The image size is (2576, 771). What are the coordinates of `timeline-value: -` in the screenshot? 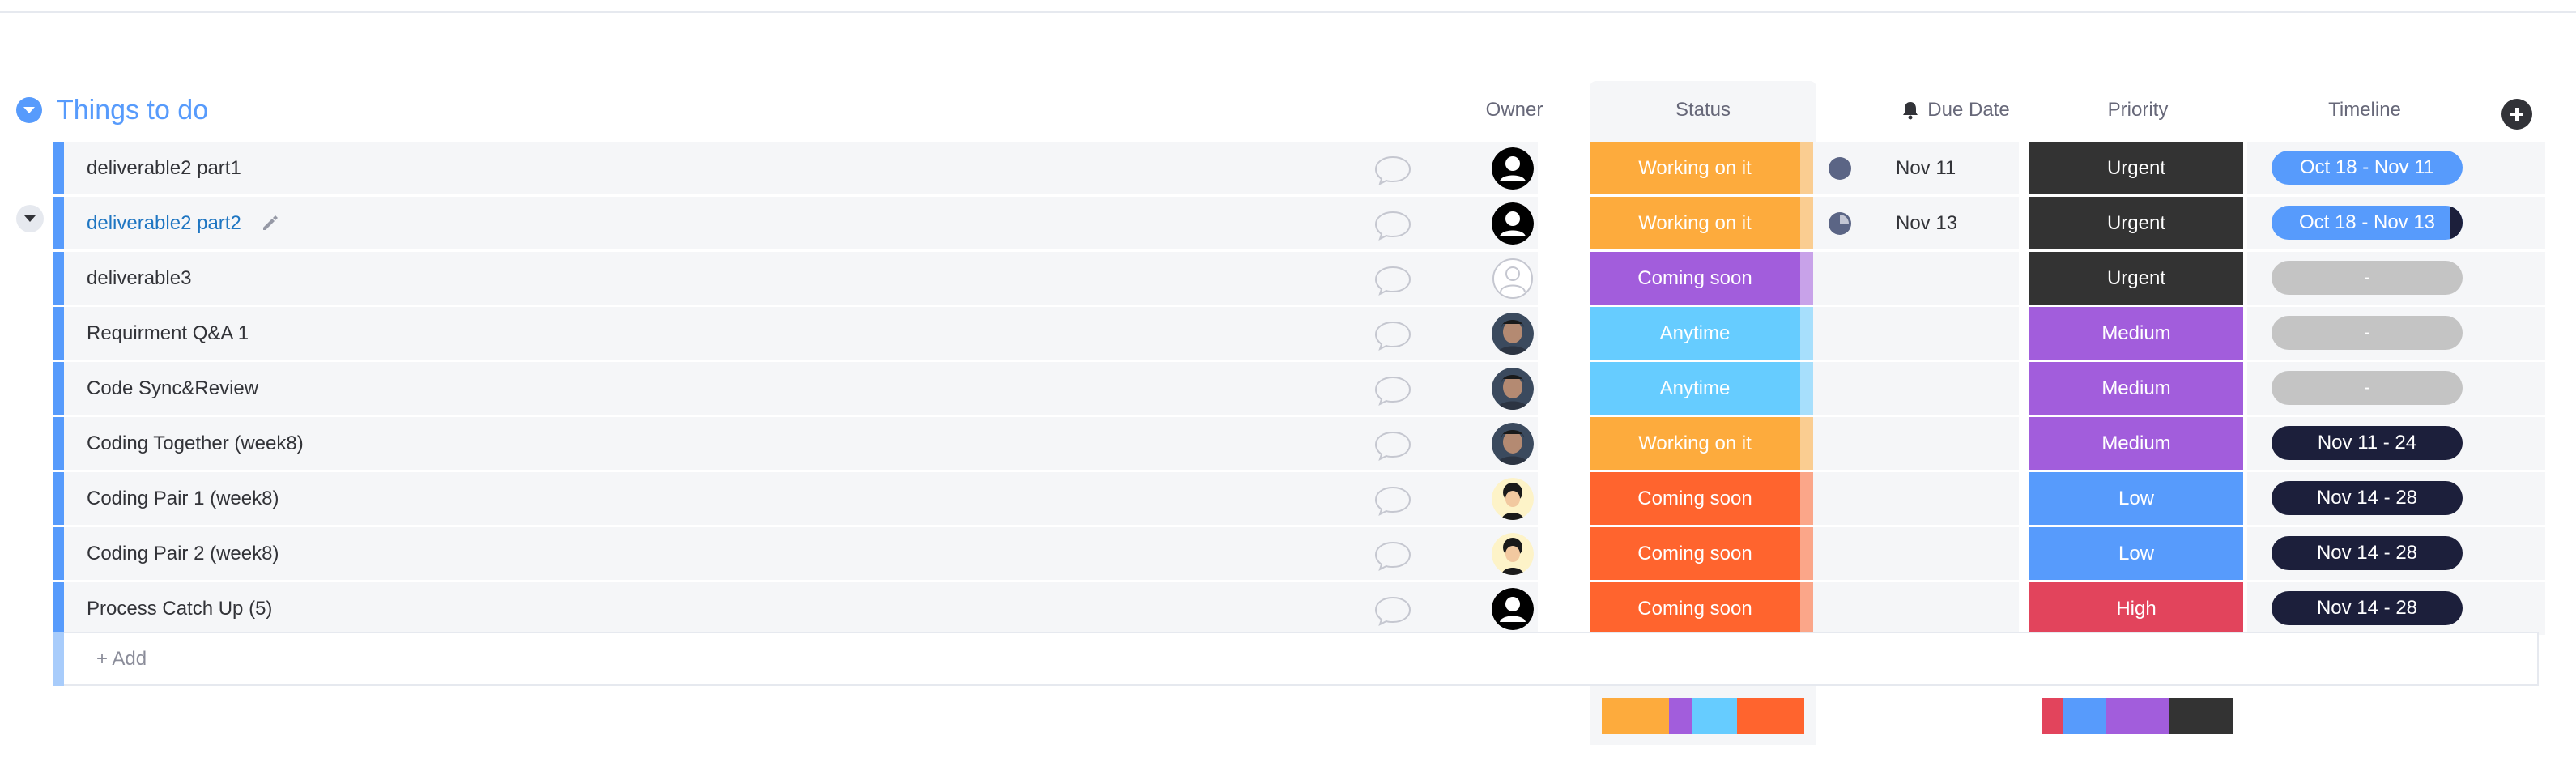 It's located at (2367, 277).